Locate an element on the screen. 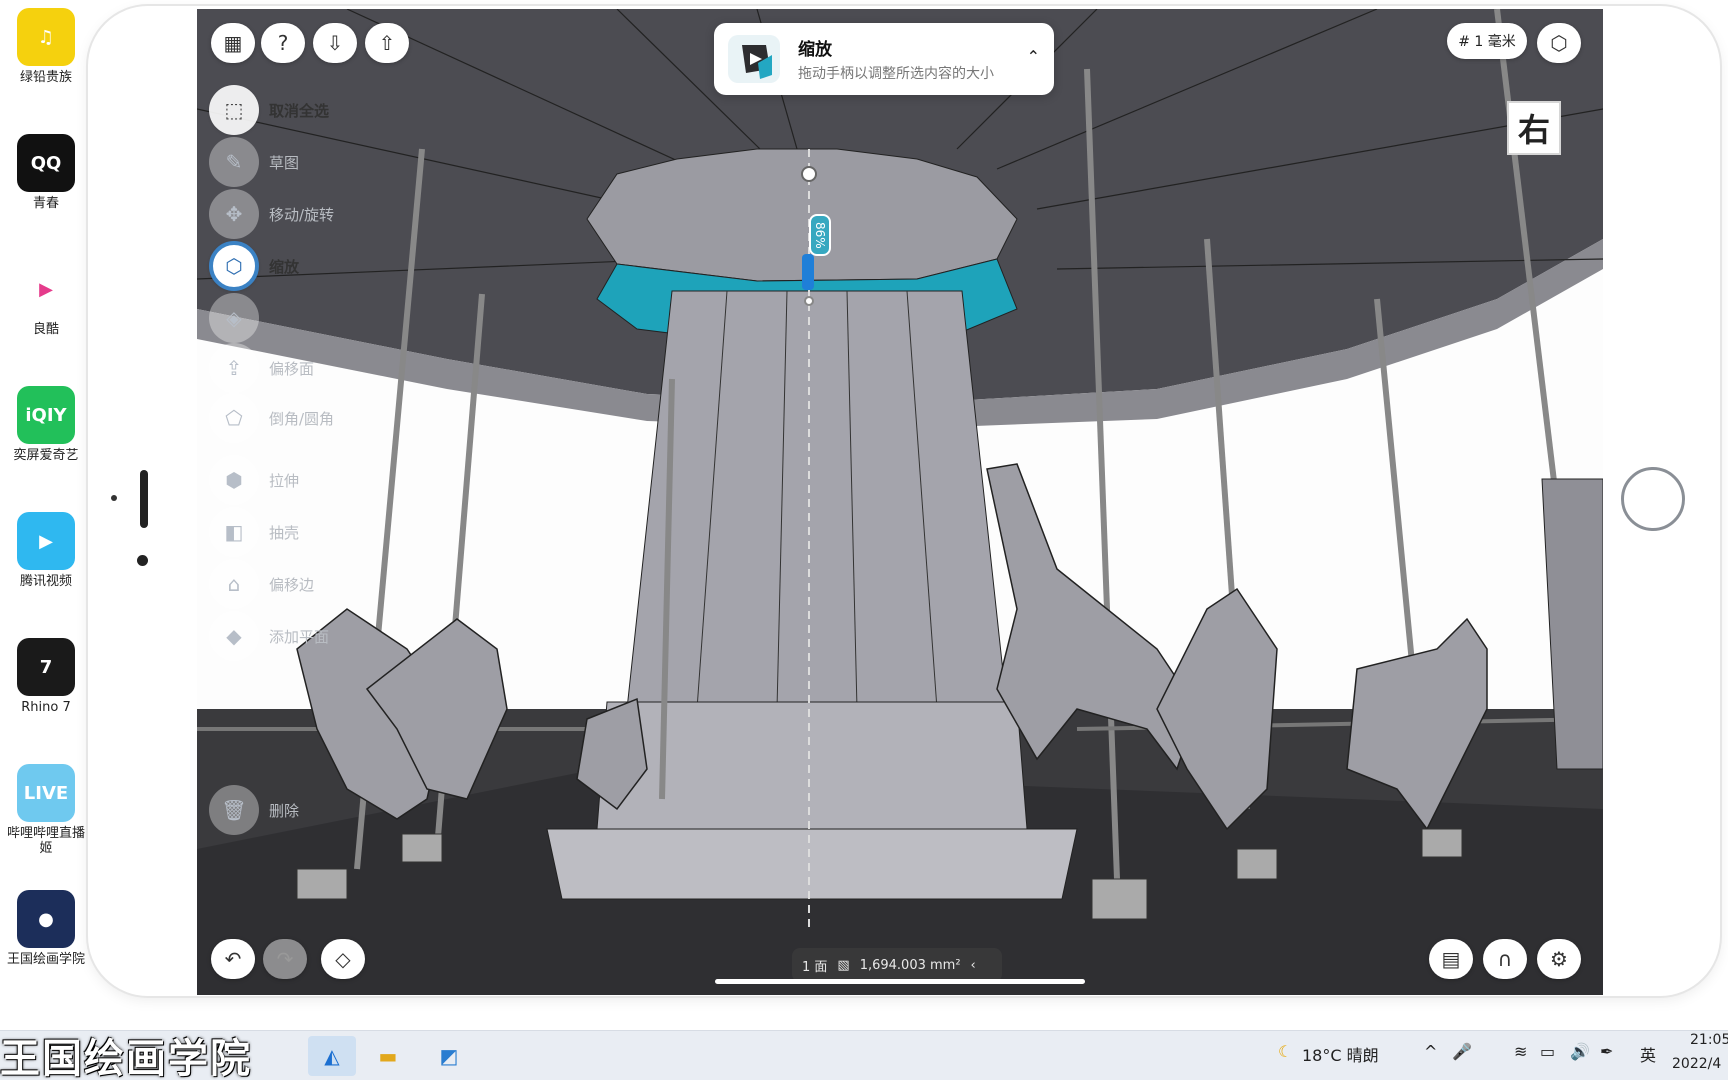  undo-icon: ↶ is located at coordinates (233, 959).